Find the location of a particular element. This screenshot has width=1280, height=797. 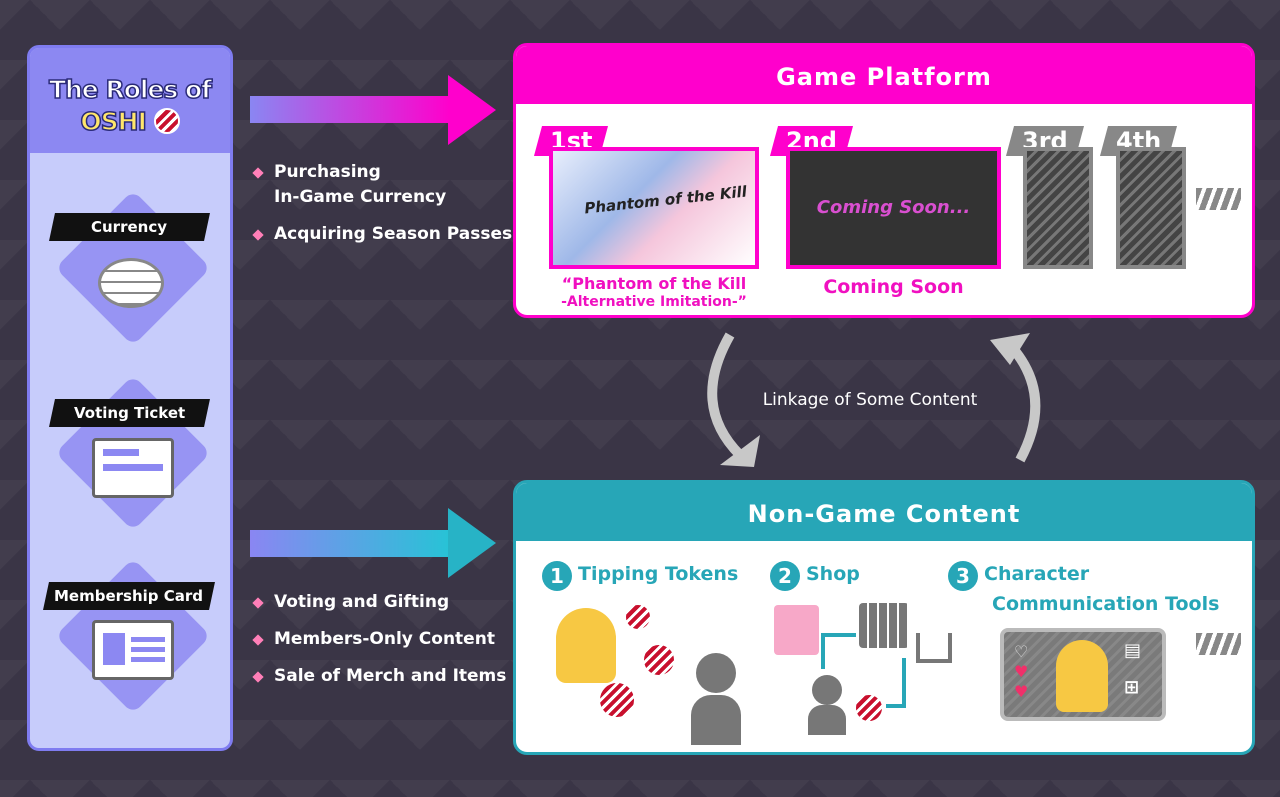

bullet-item: Members-Only Content is located at coordinates (378, 639).